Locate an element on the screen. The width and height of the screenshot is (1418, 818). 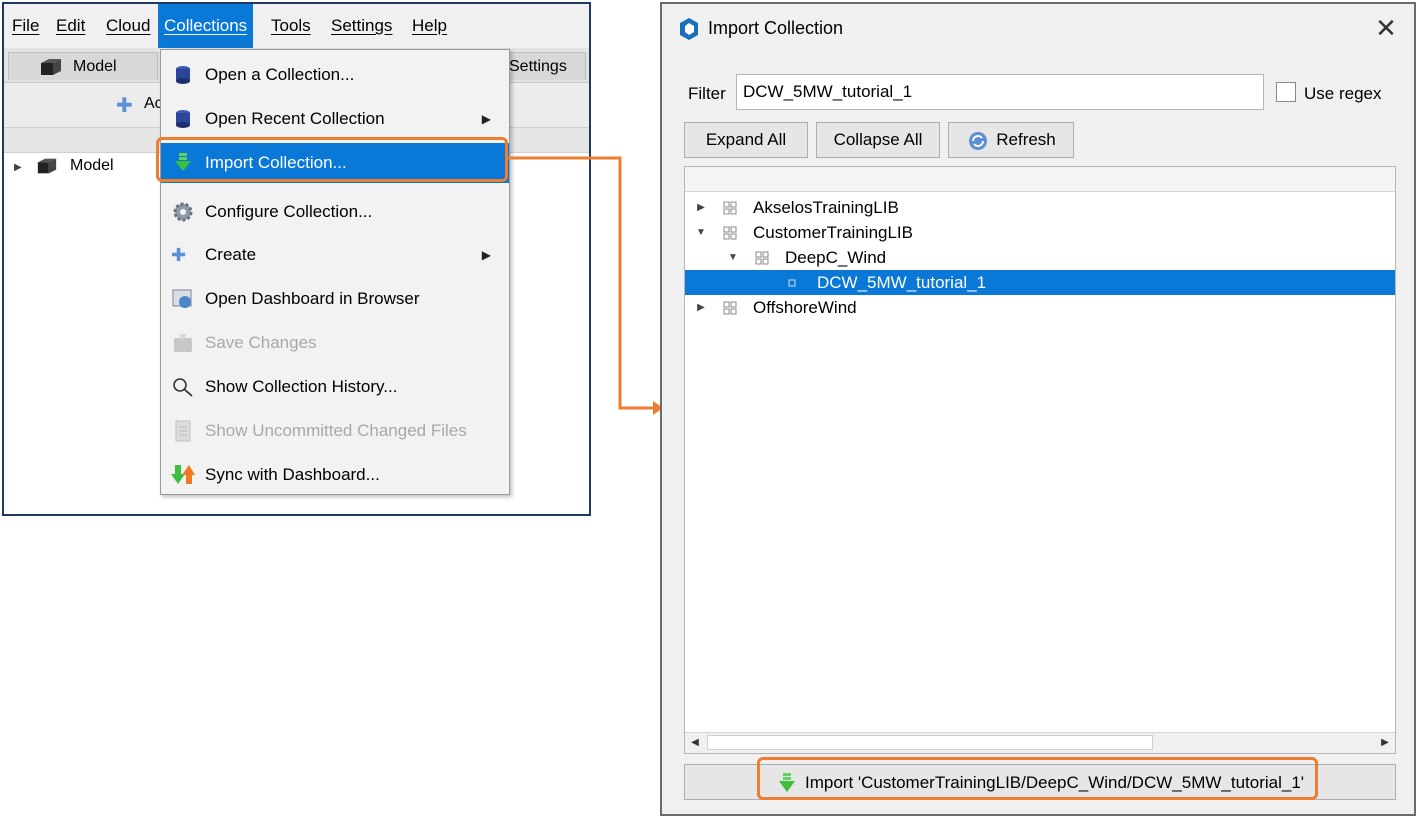
tree-row: ▶ AkselosTrainingLIB is located at coordinates (1040, 207).